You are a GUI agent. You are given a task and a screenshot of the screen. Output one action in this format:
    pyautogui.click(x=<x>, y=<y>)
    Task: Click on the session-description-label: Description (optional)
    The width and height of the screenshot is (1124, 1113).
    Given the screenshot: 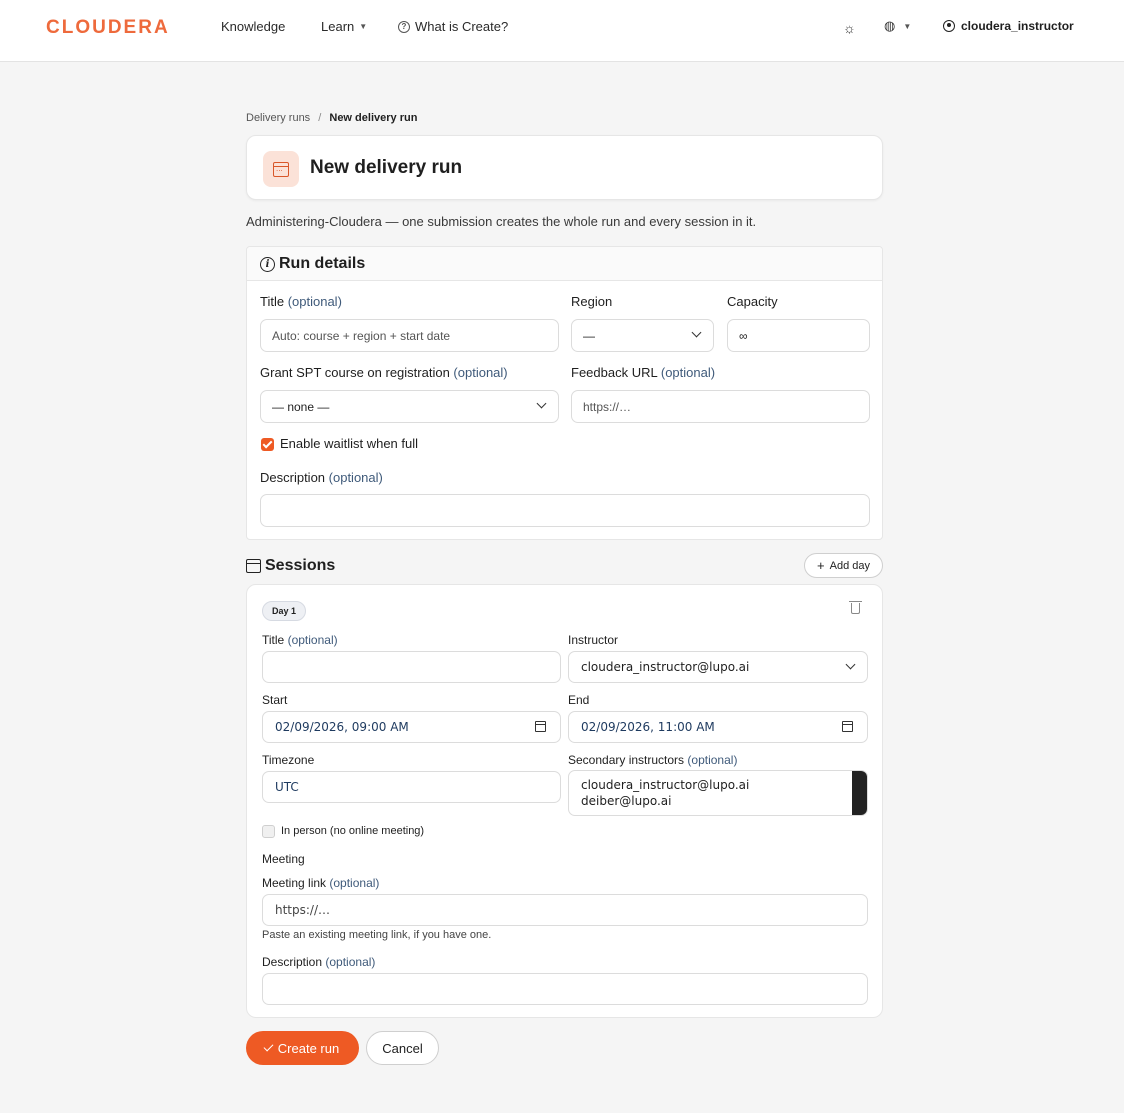 What is the action you would take?
    pyautogui.click(x=318, y=962)
    